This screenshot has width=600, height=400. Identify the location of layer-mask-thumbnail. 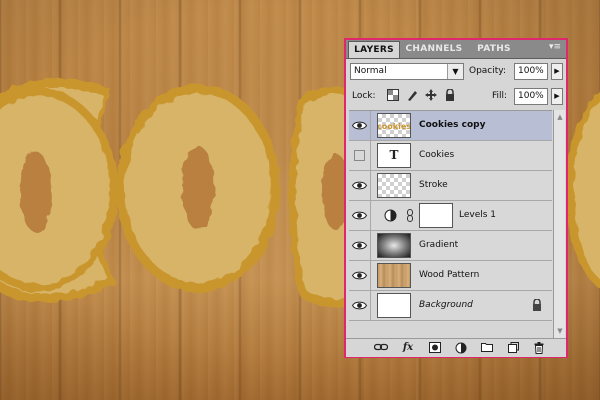
(436, 215).